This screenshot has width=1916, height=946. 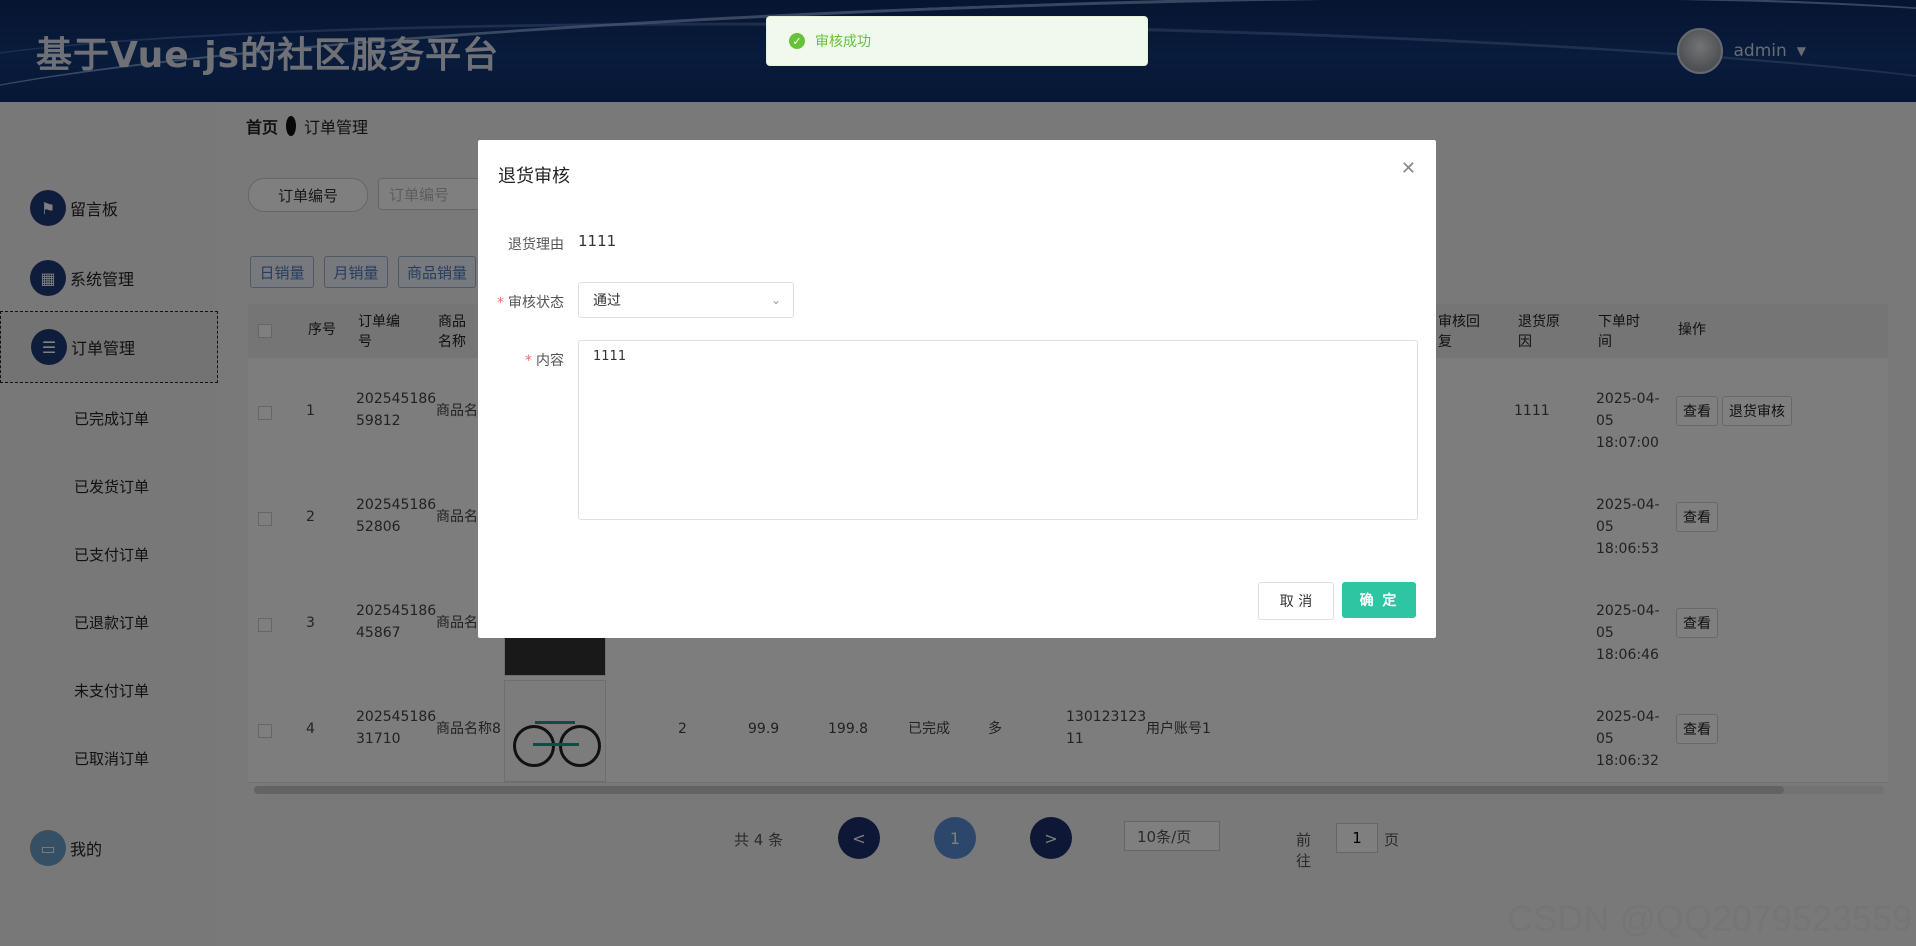 I want to click on check-circle-icon: ✓, so click(x=797, y=41).